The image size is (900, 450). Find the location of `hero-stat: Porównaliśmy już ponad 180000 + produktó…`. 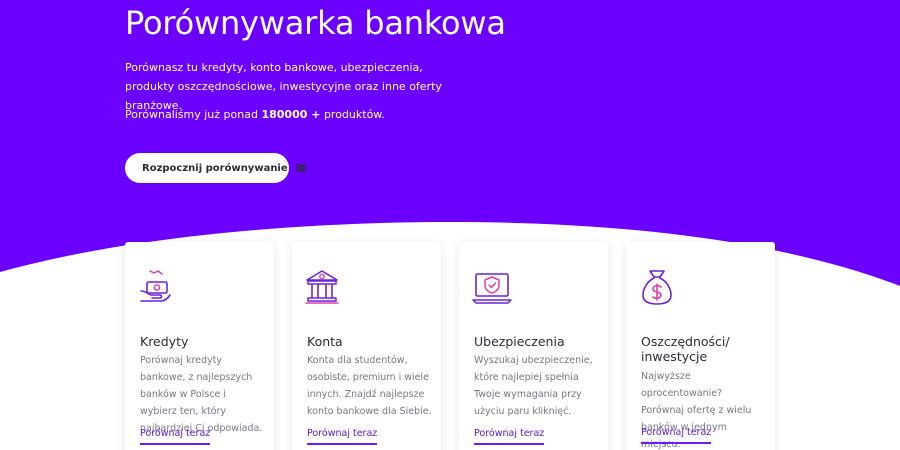

hero-stat: Porównaliśmy już ponad 180000 + produktó… is located at coordinates (255, 114).